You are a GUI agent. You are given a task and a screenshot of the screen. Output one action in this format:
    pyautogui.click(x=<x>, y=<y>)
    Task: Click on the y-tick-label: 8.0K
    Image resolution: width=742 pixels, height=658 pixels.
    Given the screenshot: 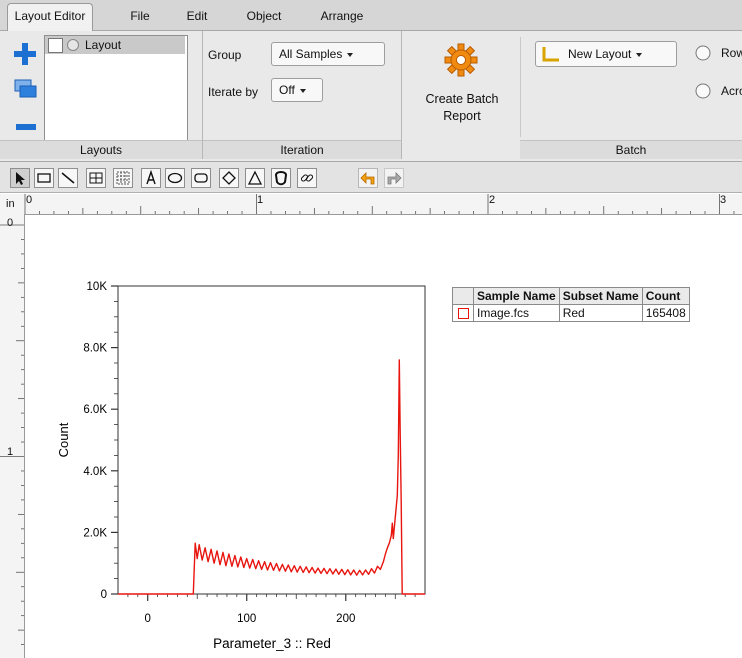 What is the action you would take?
    pyautogui.click(x=95, y=349)
    